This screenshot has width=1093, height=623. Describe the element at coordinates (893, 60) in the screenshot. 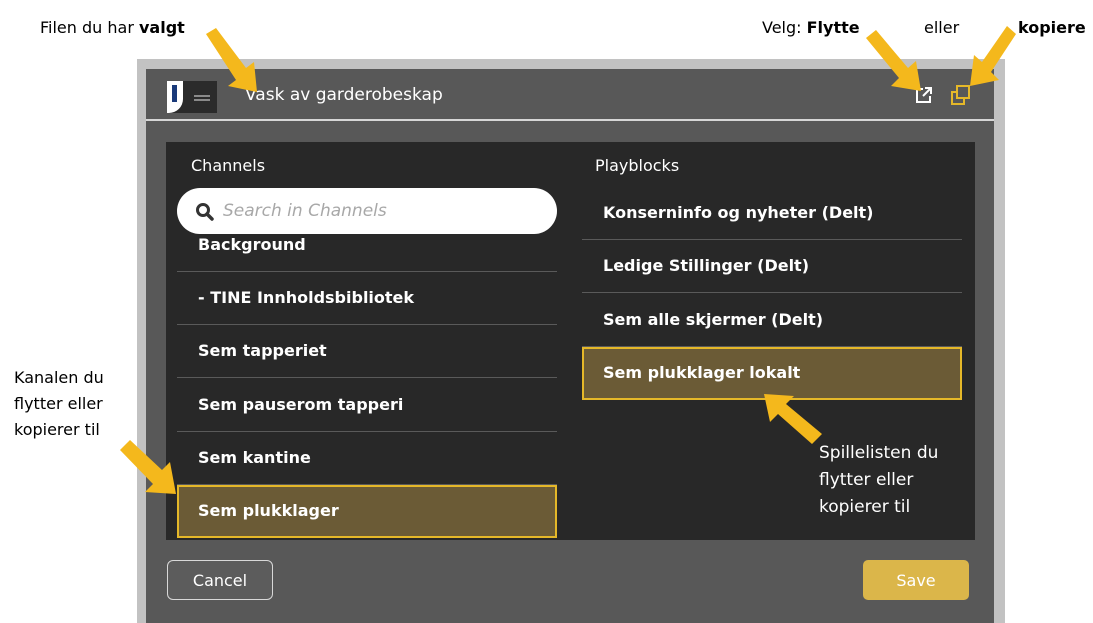

I see `arrow-to-move-icon` at that location.